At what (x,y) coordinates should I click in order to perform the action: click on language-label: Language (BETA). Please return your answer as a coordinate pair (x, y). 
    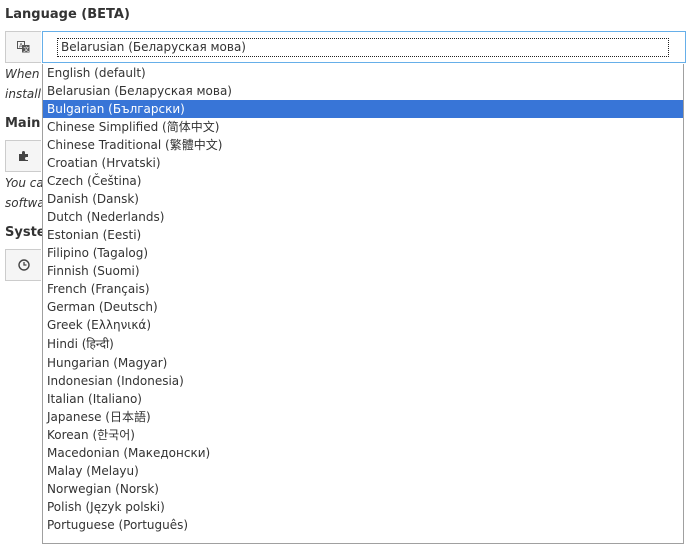
    Looking at the image, I should click on (67, 14).